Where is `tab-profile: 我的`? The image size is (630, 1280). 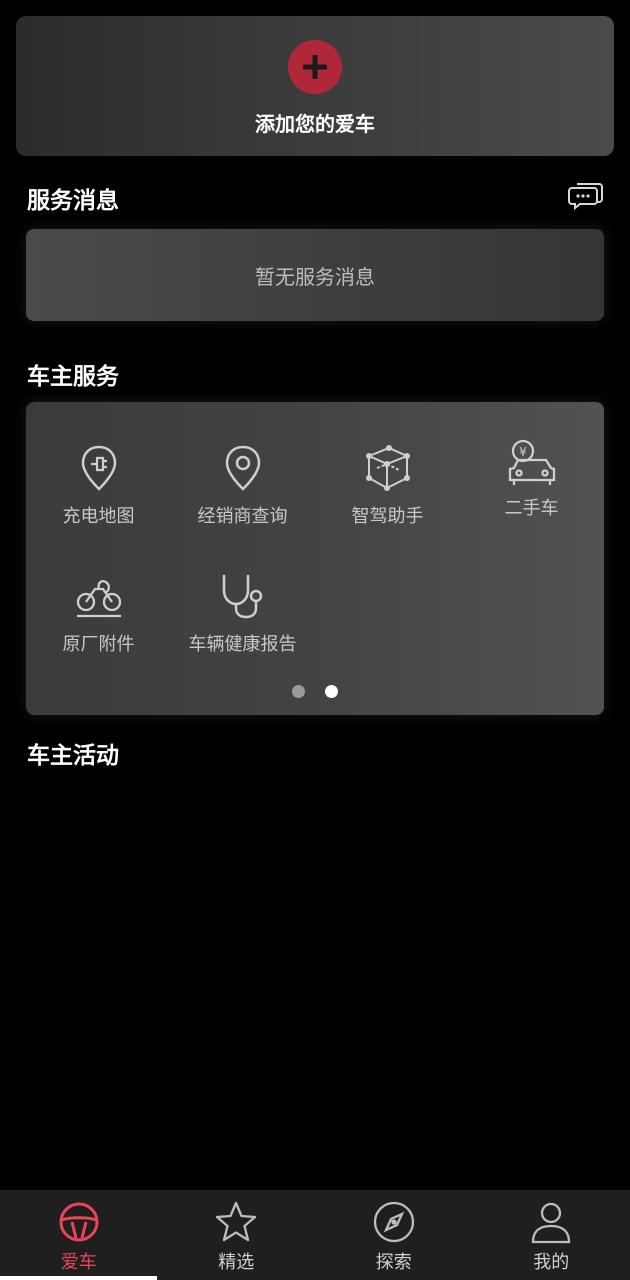 tab-profile: 我的 is located at coordinates (551, 1235).